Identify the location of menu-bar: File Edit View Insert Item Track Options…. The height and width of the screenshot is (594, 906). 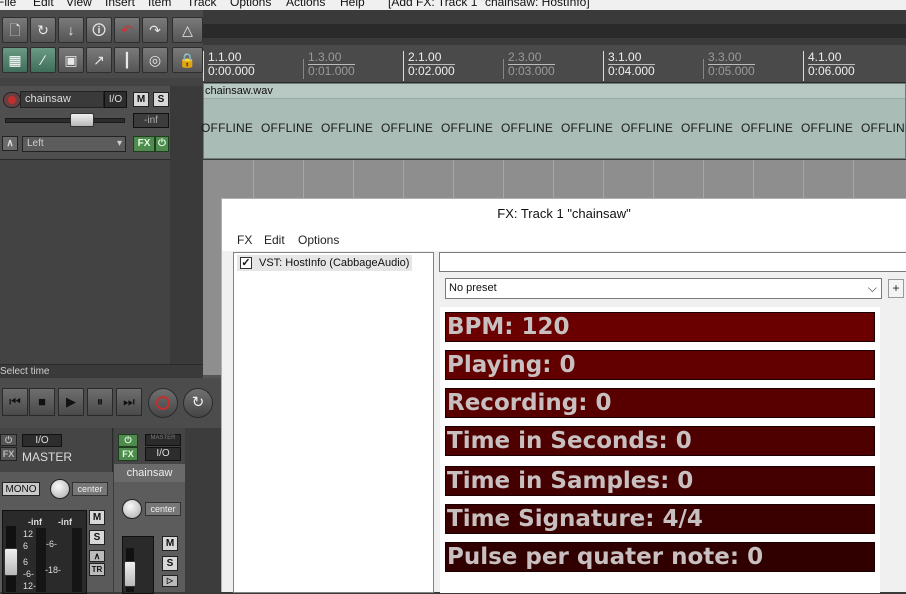
(453, 5).